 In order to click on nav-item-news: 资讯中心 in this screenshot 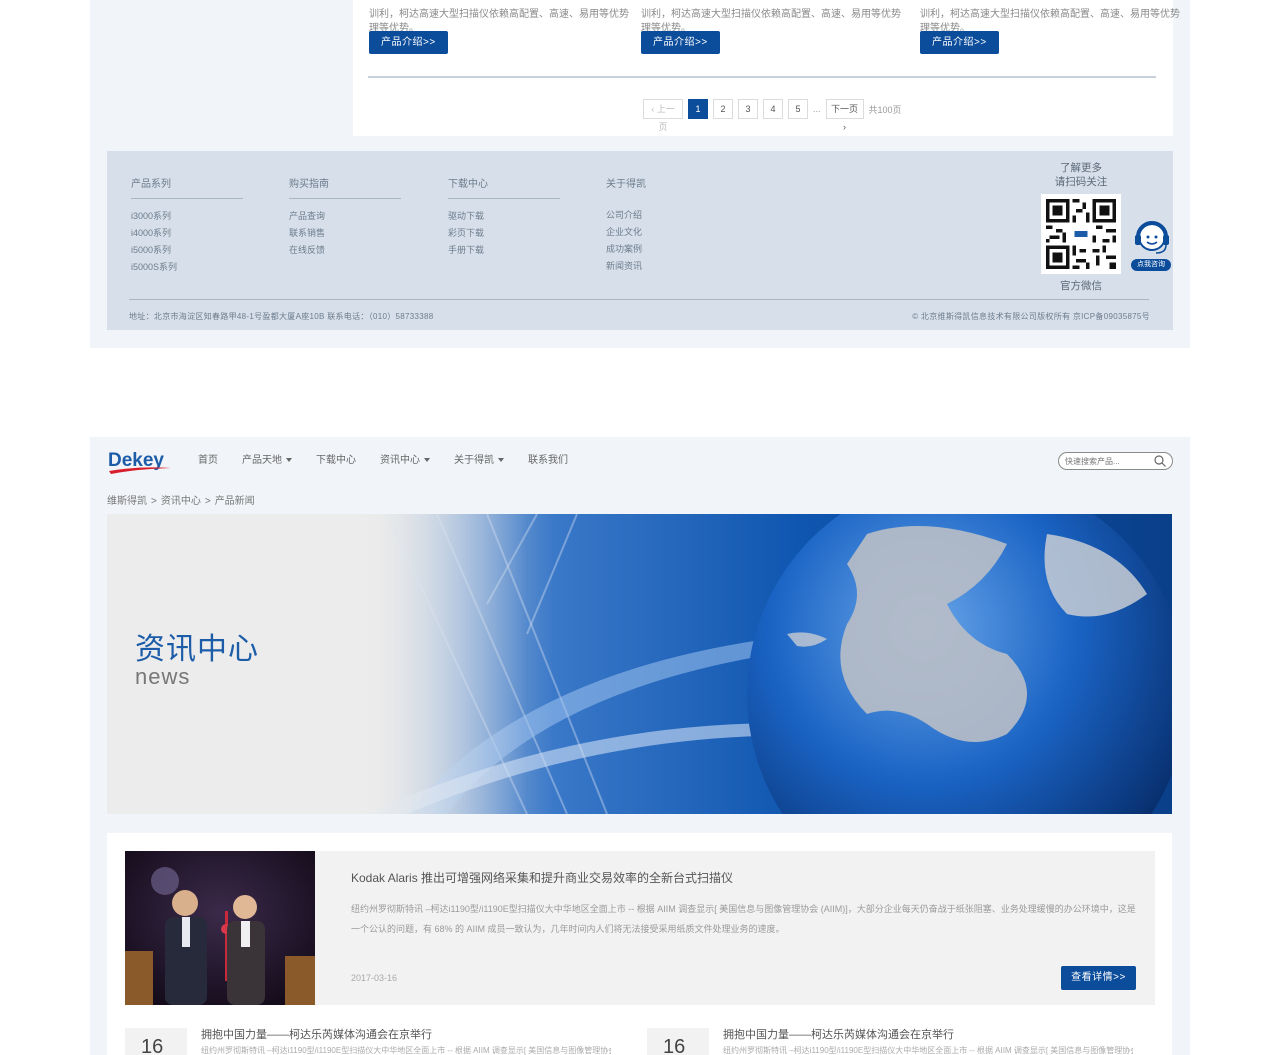, I will do `click(405, 461)`.